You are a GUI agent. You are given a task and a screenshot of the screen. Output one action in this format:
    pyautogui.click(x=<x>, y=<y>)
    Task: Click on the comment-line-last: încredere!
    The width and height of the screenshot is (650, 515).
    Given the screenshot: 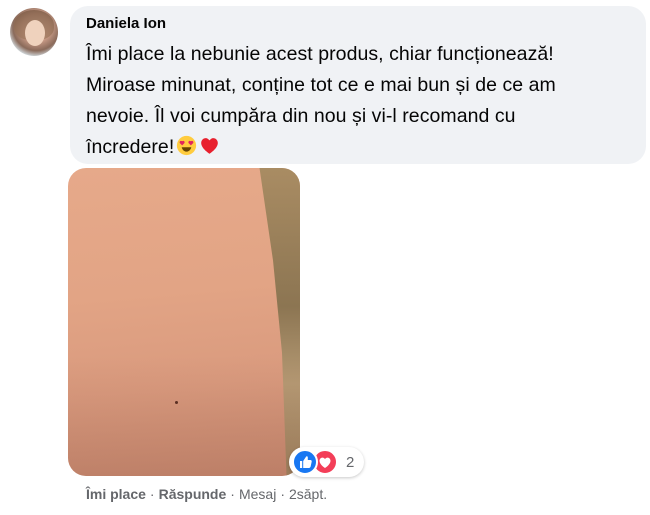 What is the action you would take?
    pyautogui.click(x=359, y=147)
    